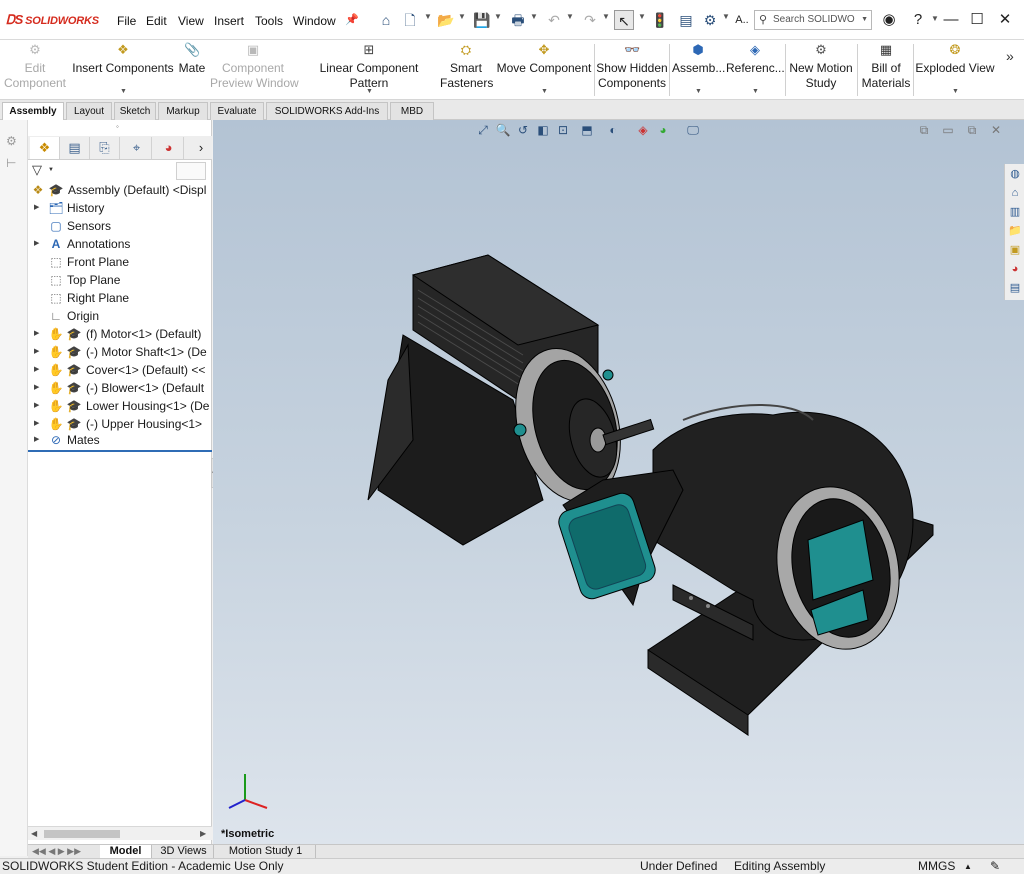  I want to click on tree-item-right-plane: ⬚ Right Plane, so click(120, 298).